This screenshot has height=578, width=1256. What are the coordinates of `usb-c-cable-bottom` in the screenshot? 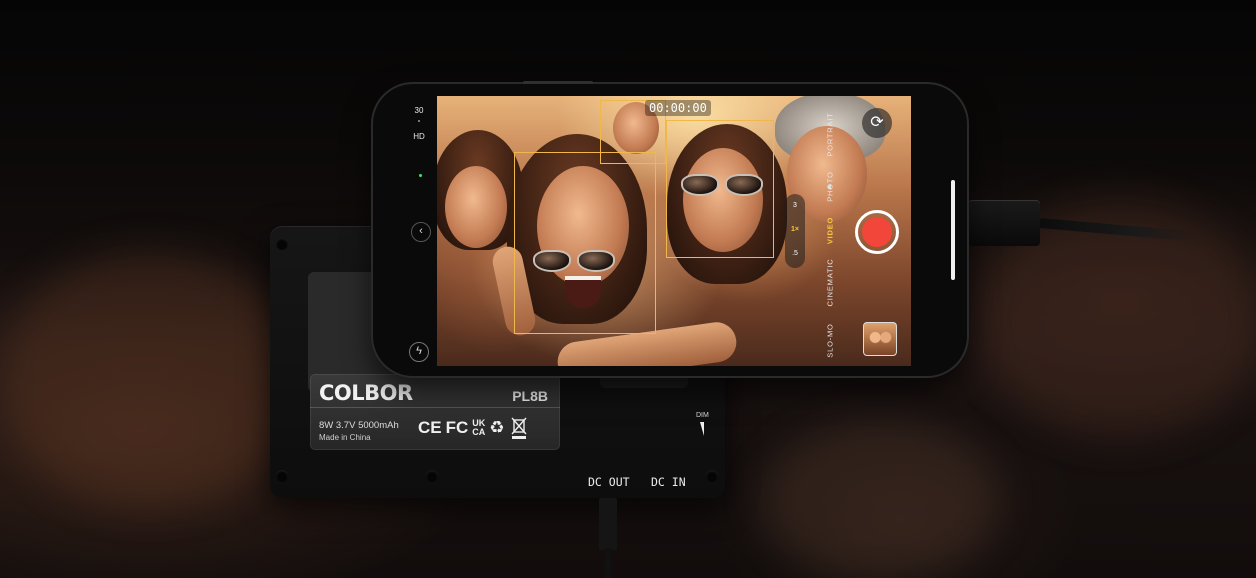 It's located at (608, 538).